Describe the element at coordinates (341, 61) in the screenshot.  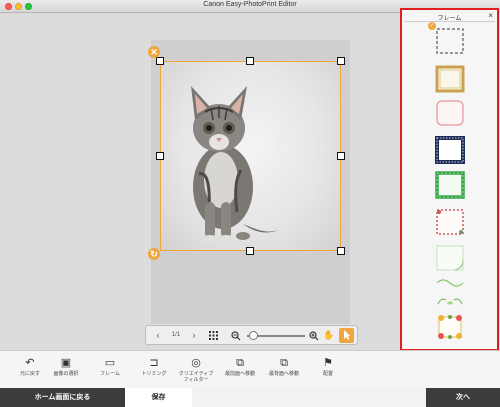
I see `resize-handle-top-right` at that location.